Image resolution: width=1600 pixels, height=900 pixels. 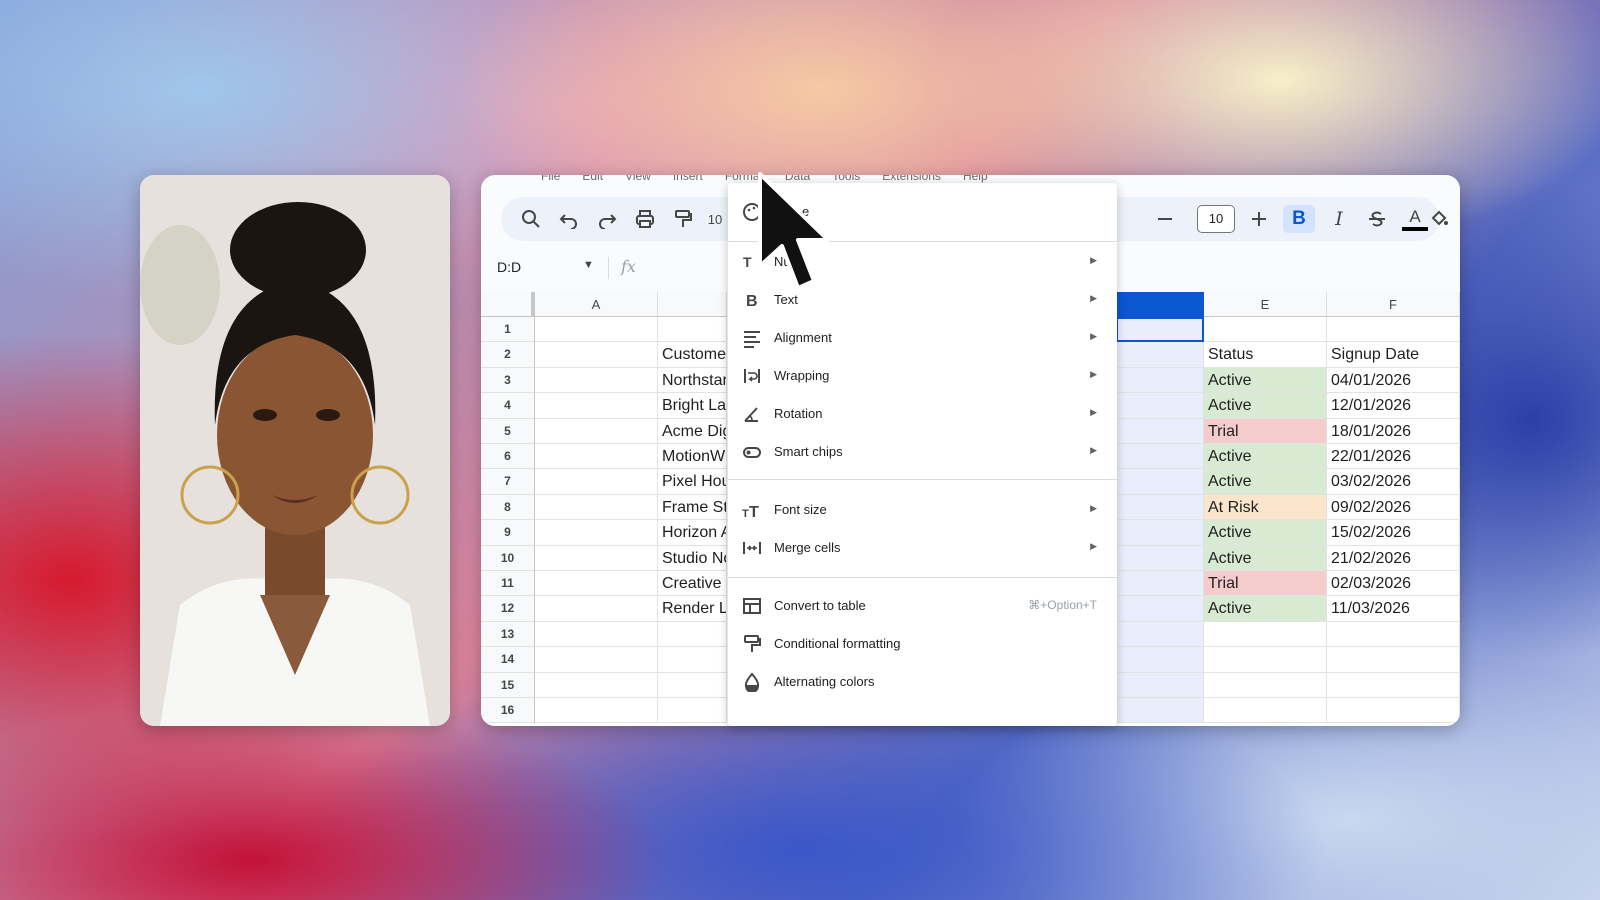 What do you see at coordinates (1393, 558) in the screenshot?
I see `table-cell: 21/02/2026` at bounding box center [1393, 558].